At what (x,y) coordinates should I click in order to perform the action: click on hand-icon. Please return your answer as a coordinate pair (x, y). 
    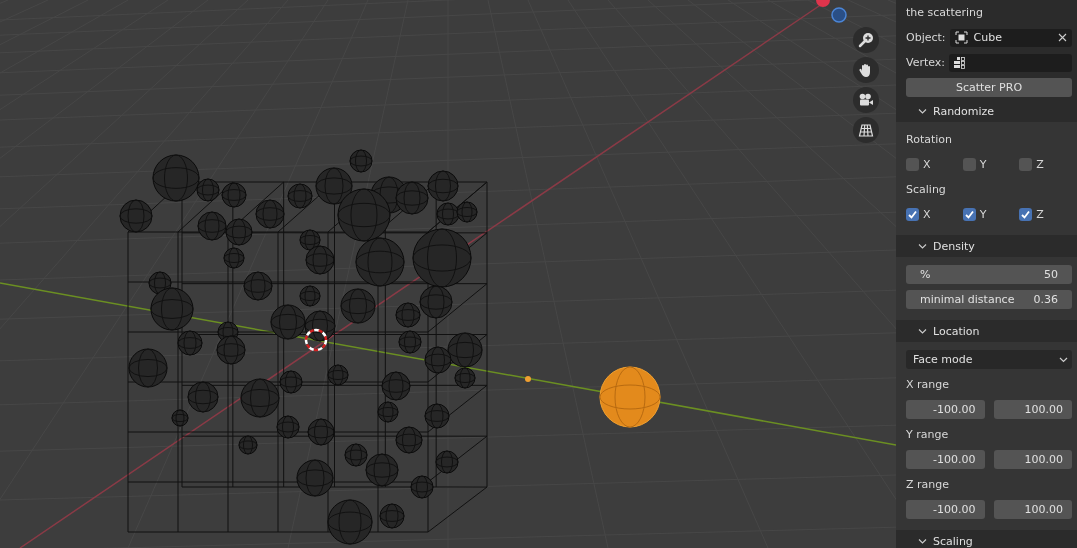
    Looking at the image, I should click on (866, 70).